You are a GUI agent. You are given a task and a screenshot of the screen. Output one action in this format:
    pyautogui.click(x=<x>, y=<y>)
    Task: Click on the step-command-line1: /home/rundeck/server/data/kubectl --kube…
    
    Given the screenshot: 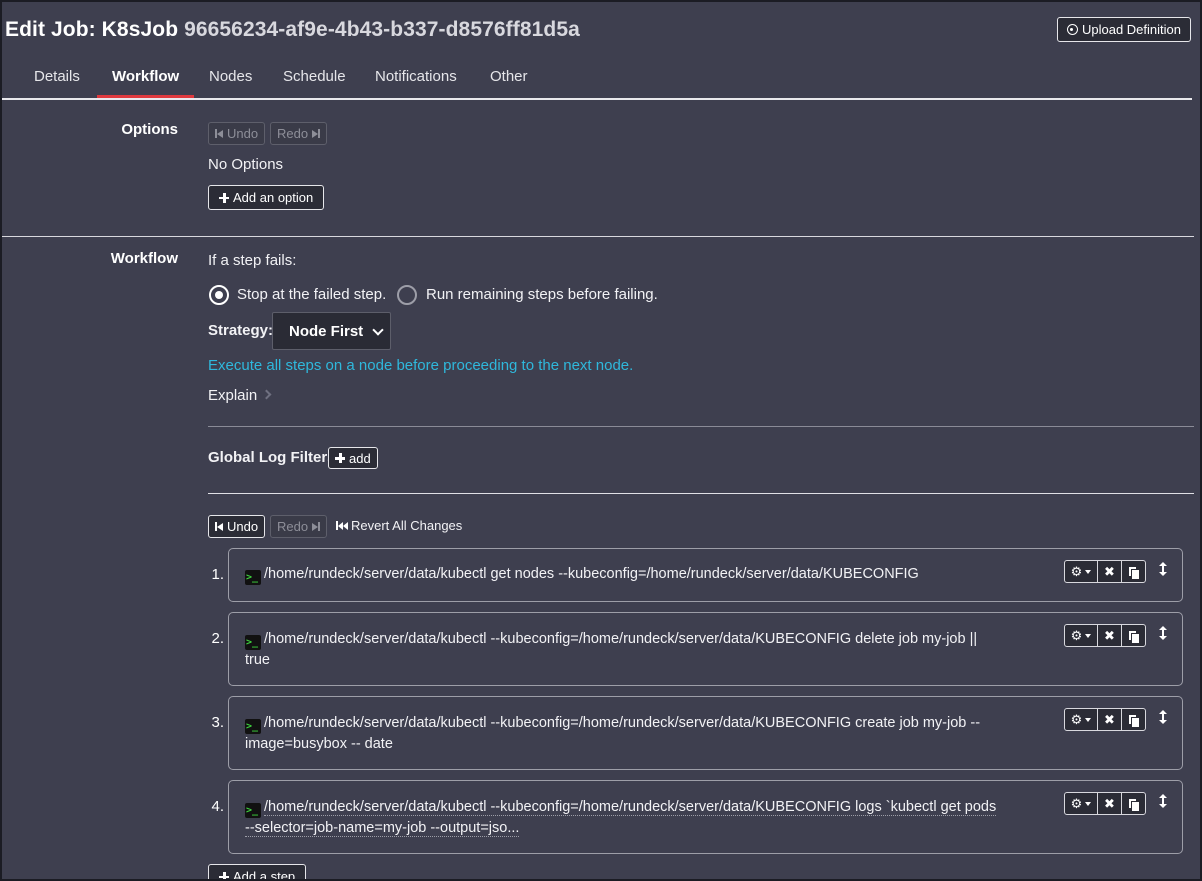 What is the action you would take?
    pyautogui.click(x=630, y=807)
    